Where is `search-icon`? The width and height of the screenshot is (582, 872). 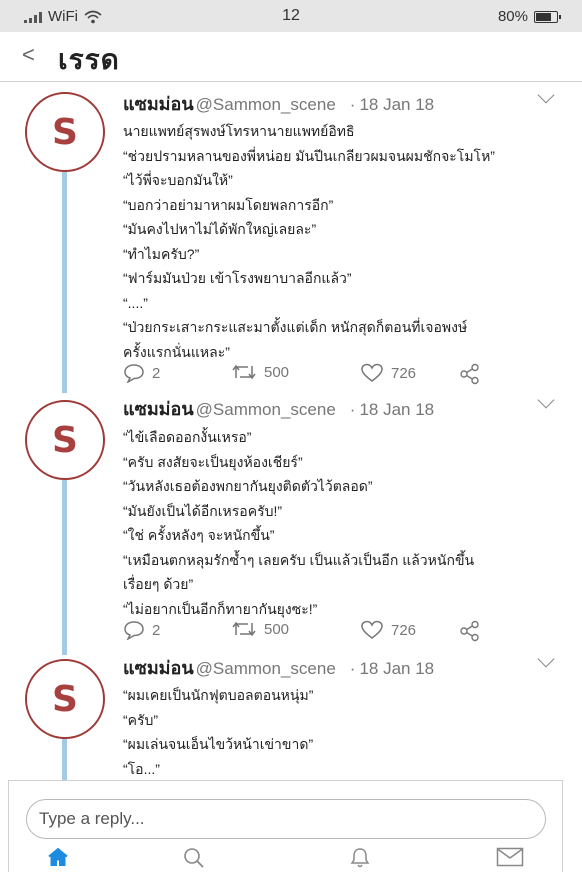 search-icon is located at coordinates (194, 858).